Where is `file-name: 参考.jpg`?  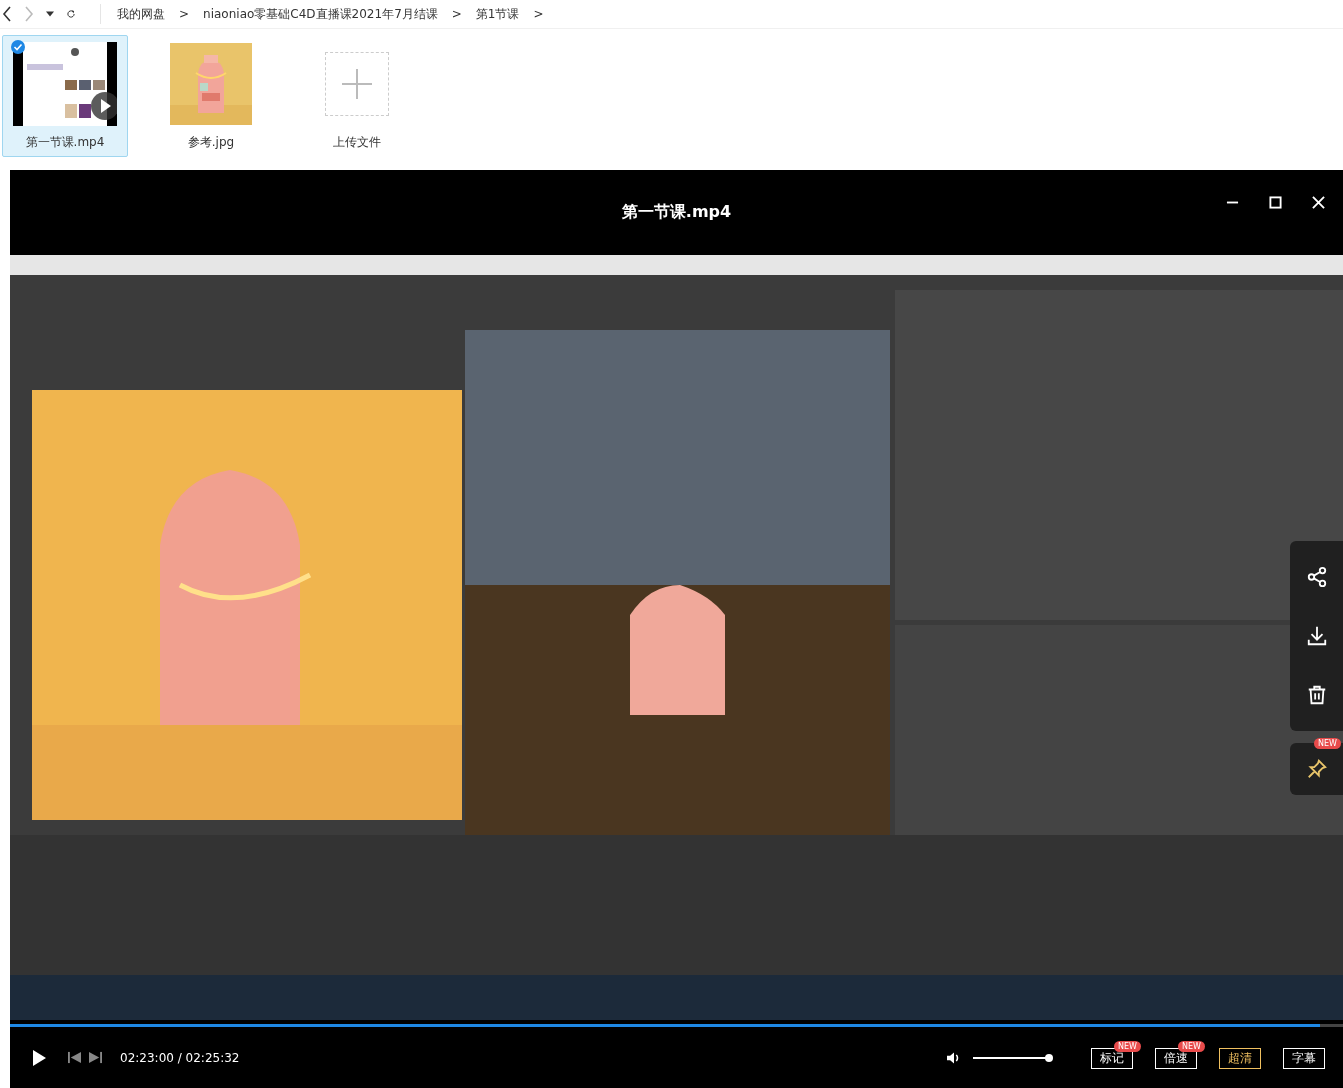
file-name: 参考.jpg is located at coordinates (211, 142).